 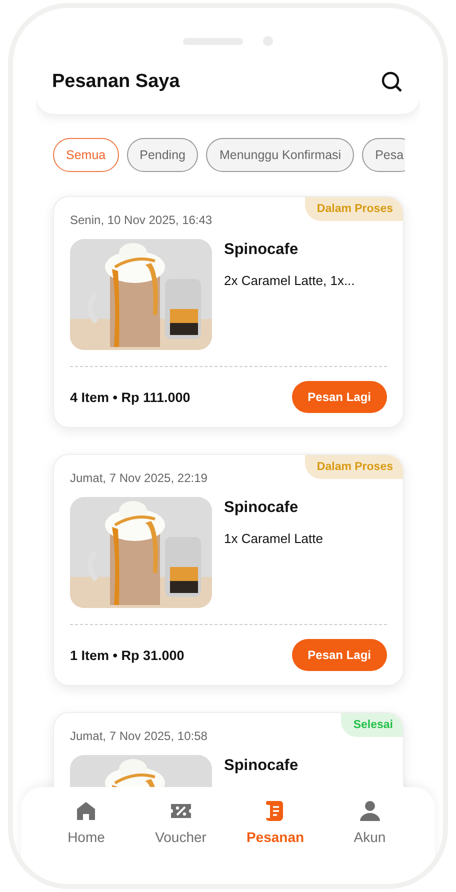 I want to click on order-summary: 1 Item • Rp 31.000, so click(x=127, y=655).